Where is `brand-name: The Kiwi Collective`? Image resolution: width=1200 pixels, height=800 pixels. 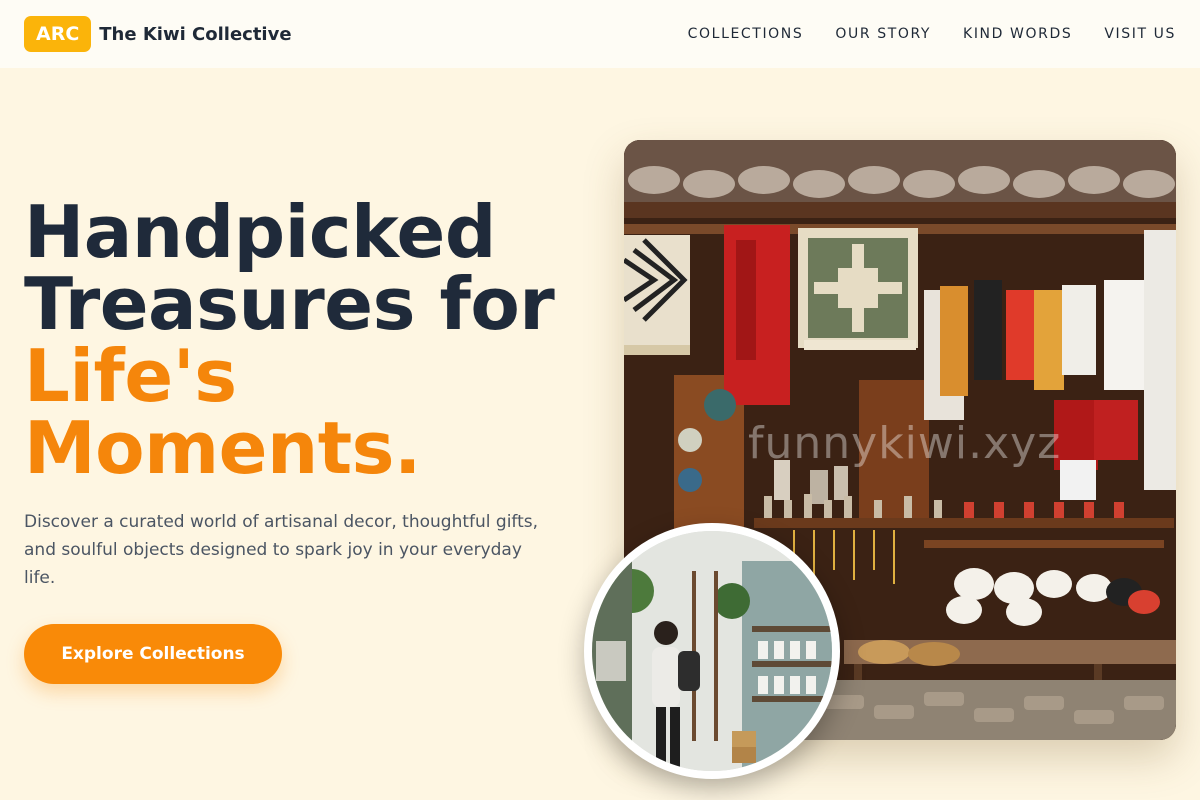 brand-name: The Kiwi Collective is located at coordinates (195, 34).